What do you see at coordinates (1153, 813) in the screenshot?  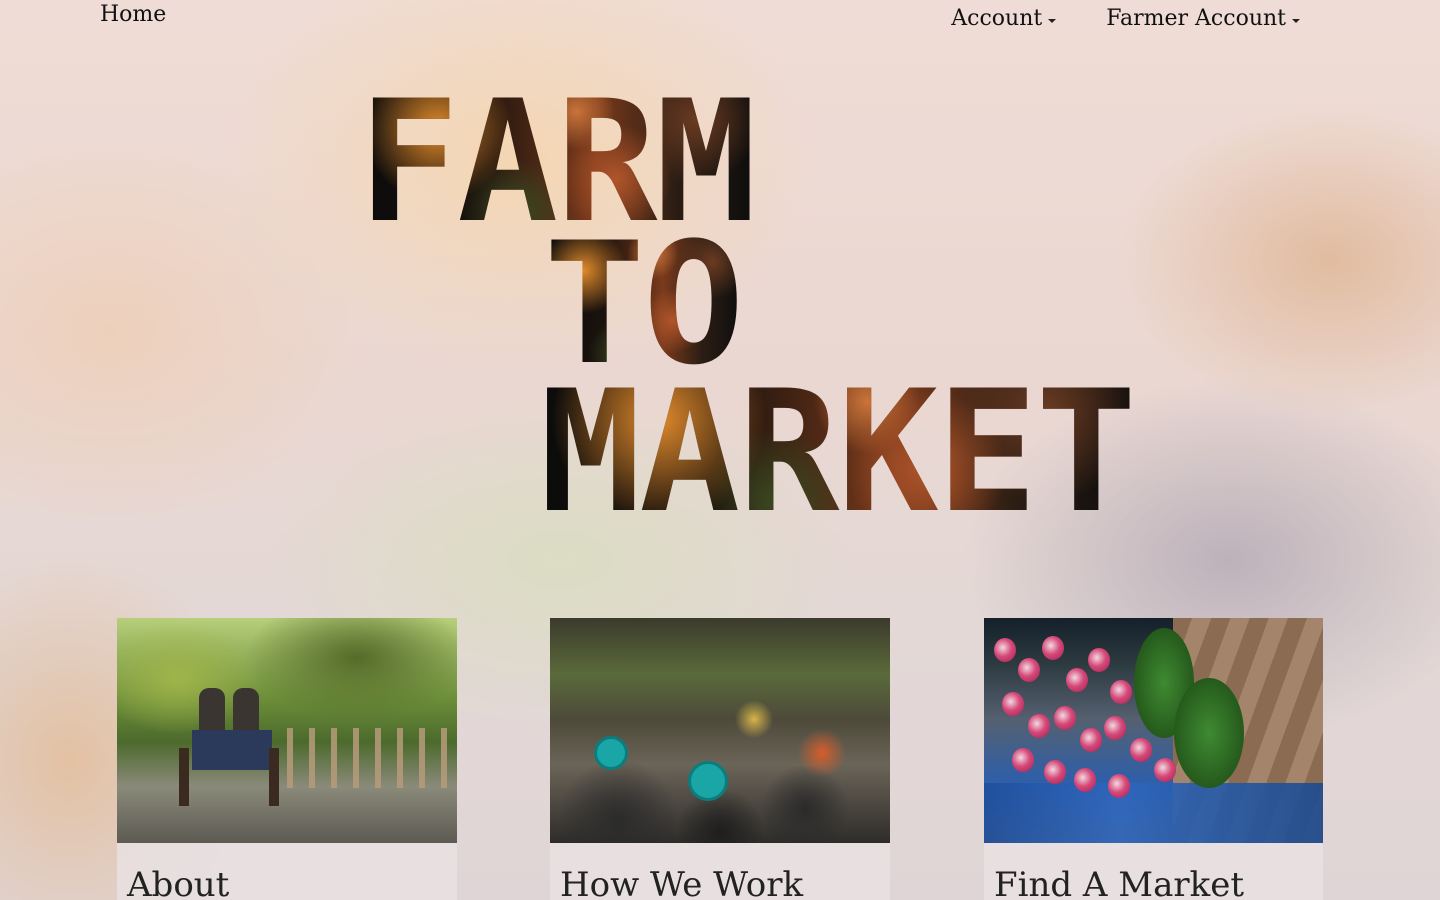 I see `blue-plank` at bounding box center [1153, 813].